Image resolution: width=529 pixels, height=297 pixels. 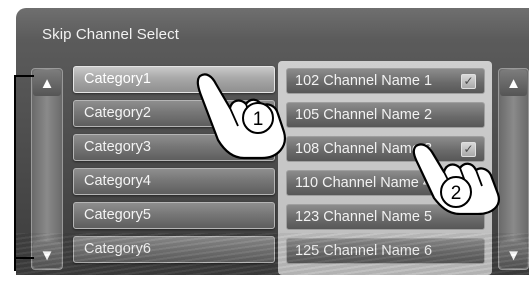 I want to click on category-item: Category4, so click(x=174, y=181).